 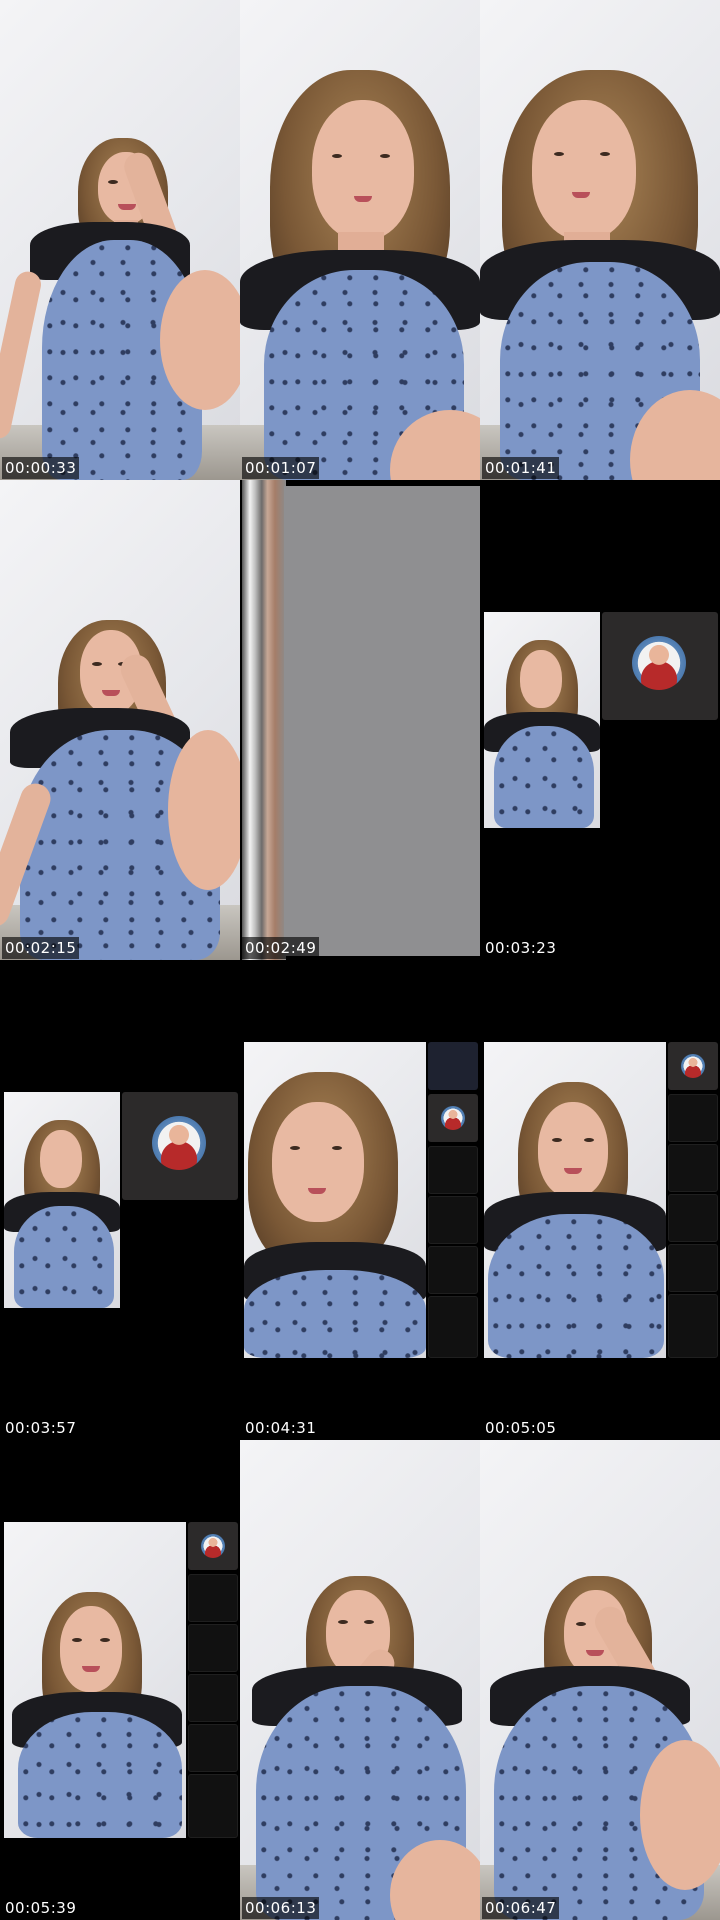 What do you see at coordinates (521, 948) in the screenshot?
I see `timestamp: 00:03:23` at bounding box center [521, 948].